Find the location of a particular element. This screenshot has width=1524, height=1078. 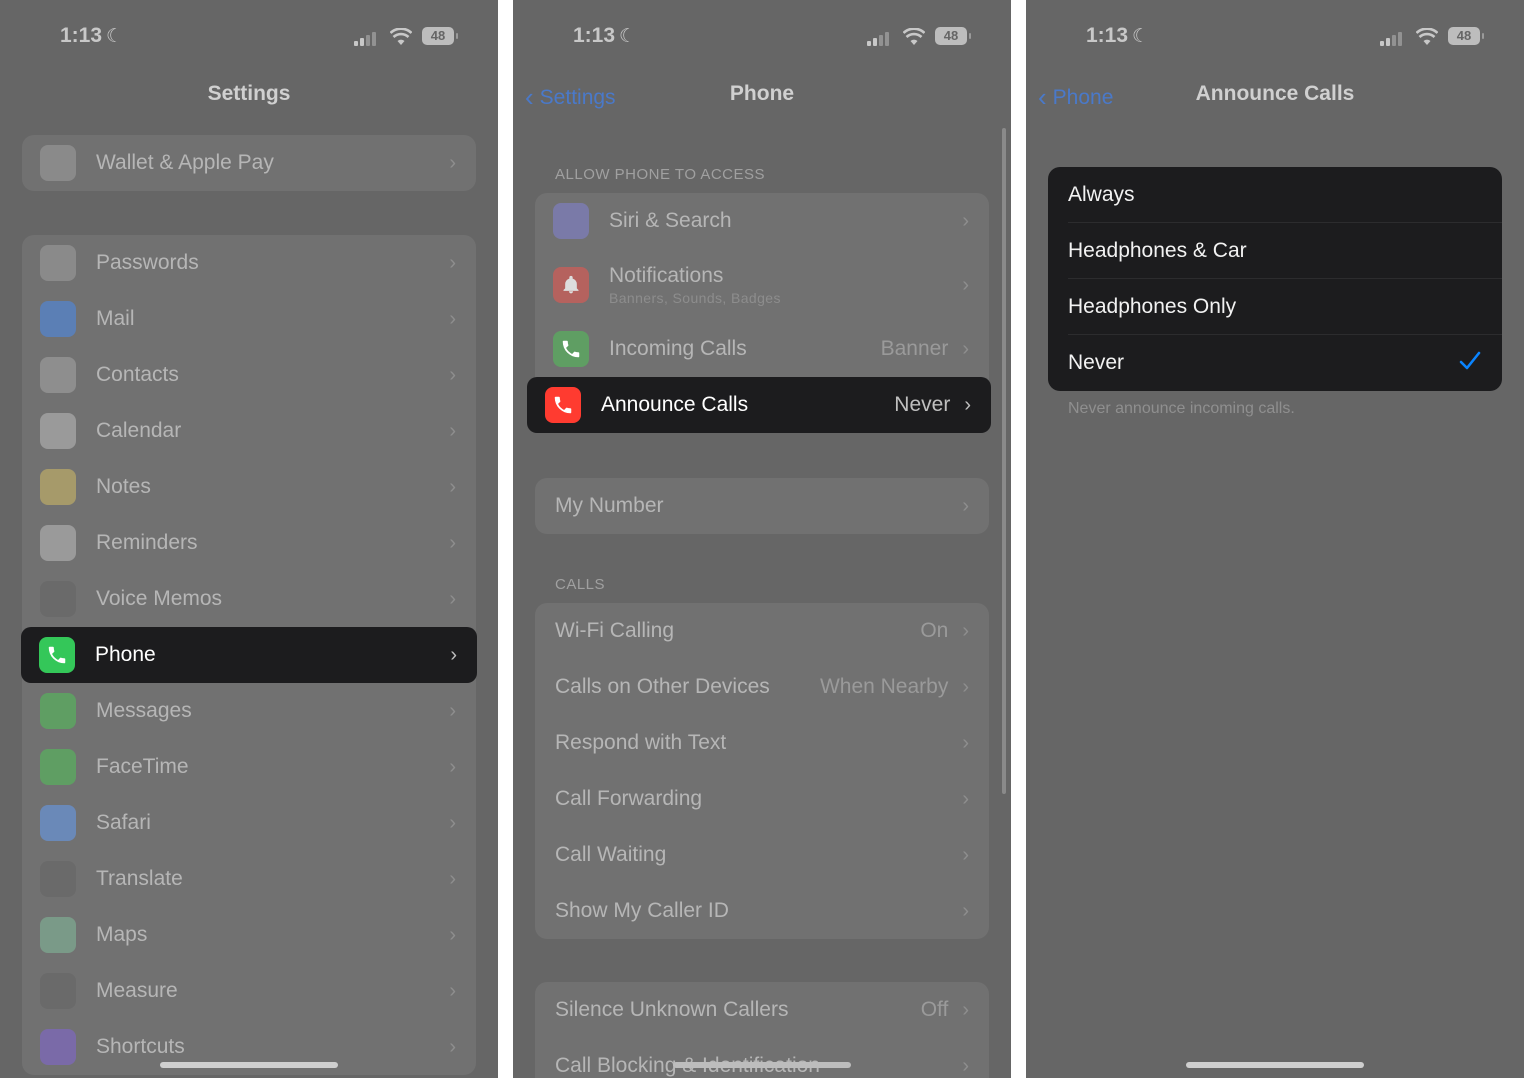

calendar-icon is located at coordinates (58, 431).